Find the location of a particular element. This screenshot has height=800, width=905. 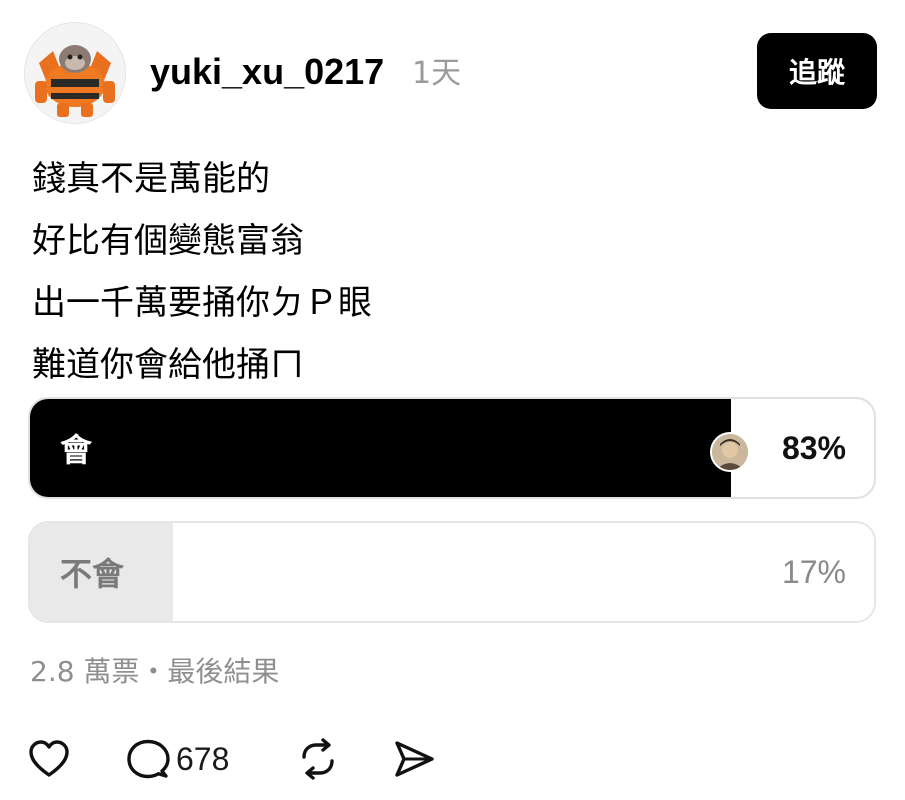

poll-option-yes: 會 83% is located at coordinates (452, 448).